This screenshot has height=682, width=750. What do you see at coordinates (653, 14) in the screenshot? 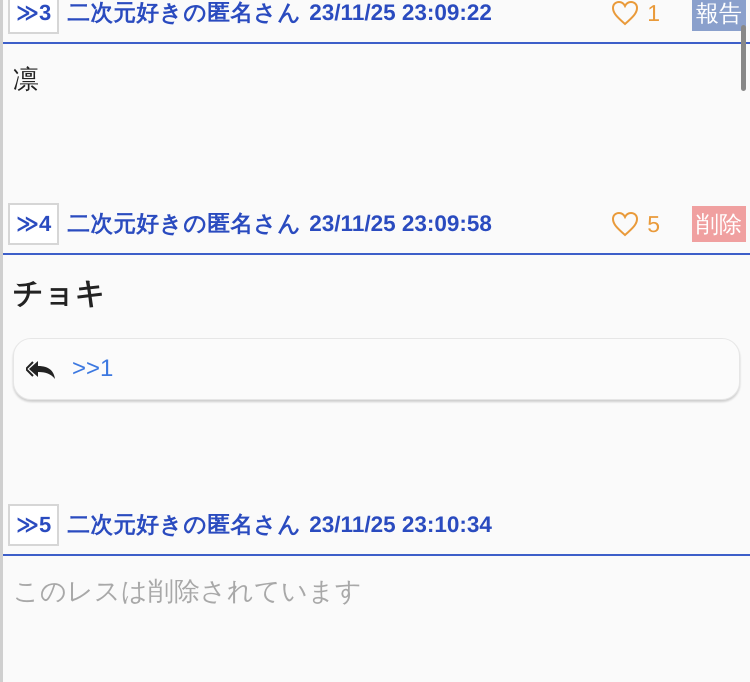
I see `like-count: 1` at bounding box center [653, 14].